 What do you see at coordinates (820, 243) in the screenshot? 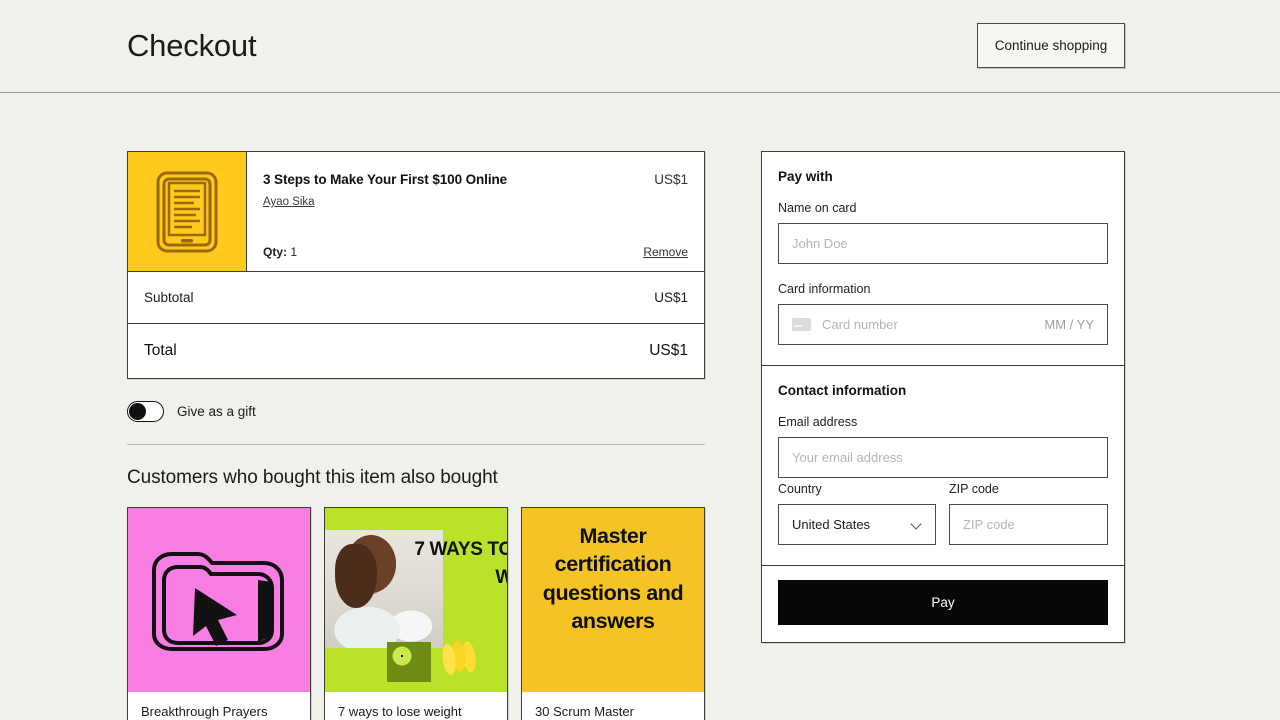
I see `name-on-card-placeholder: John Doe` at bounding box center [820, 243].